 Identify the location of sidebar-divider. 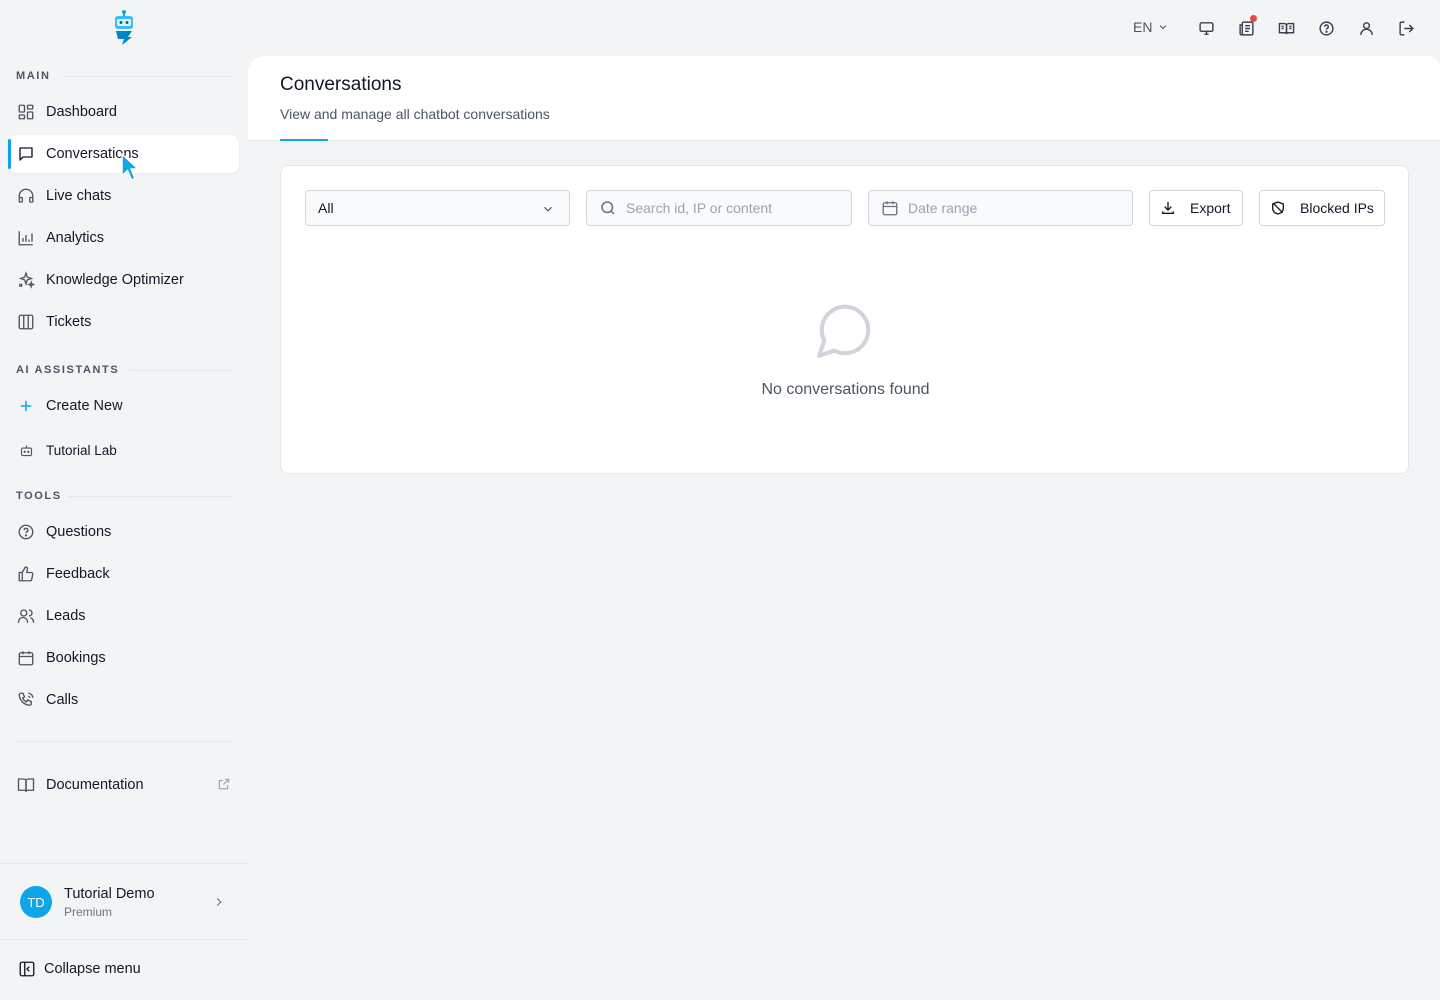
(124, 741).